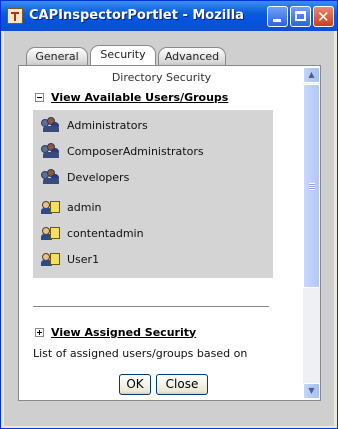 Image resolution: width=338 pixels, height=429 pixels. Describe the element at coordinates (83, 259) in the screenshot. I see `list-item-label: User1` at that location.